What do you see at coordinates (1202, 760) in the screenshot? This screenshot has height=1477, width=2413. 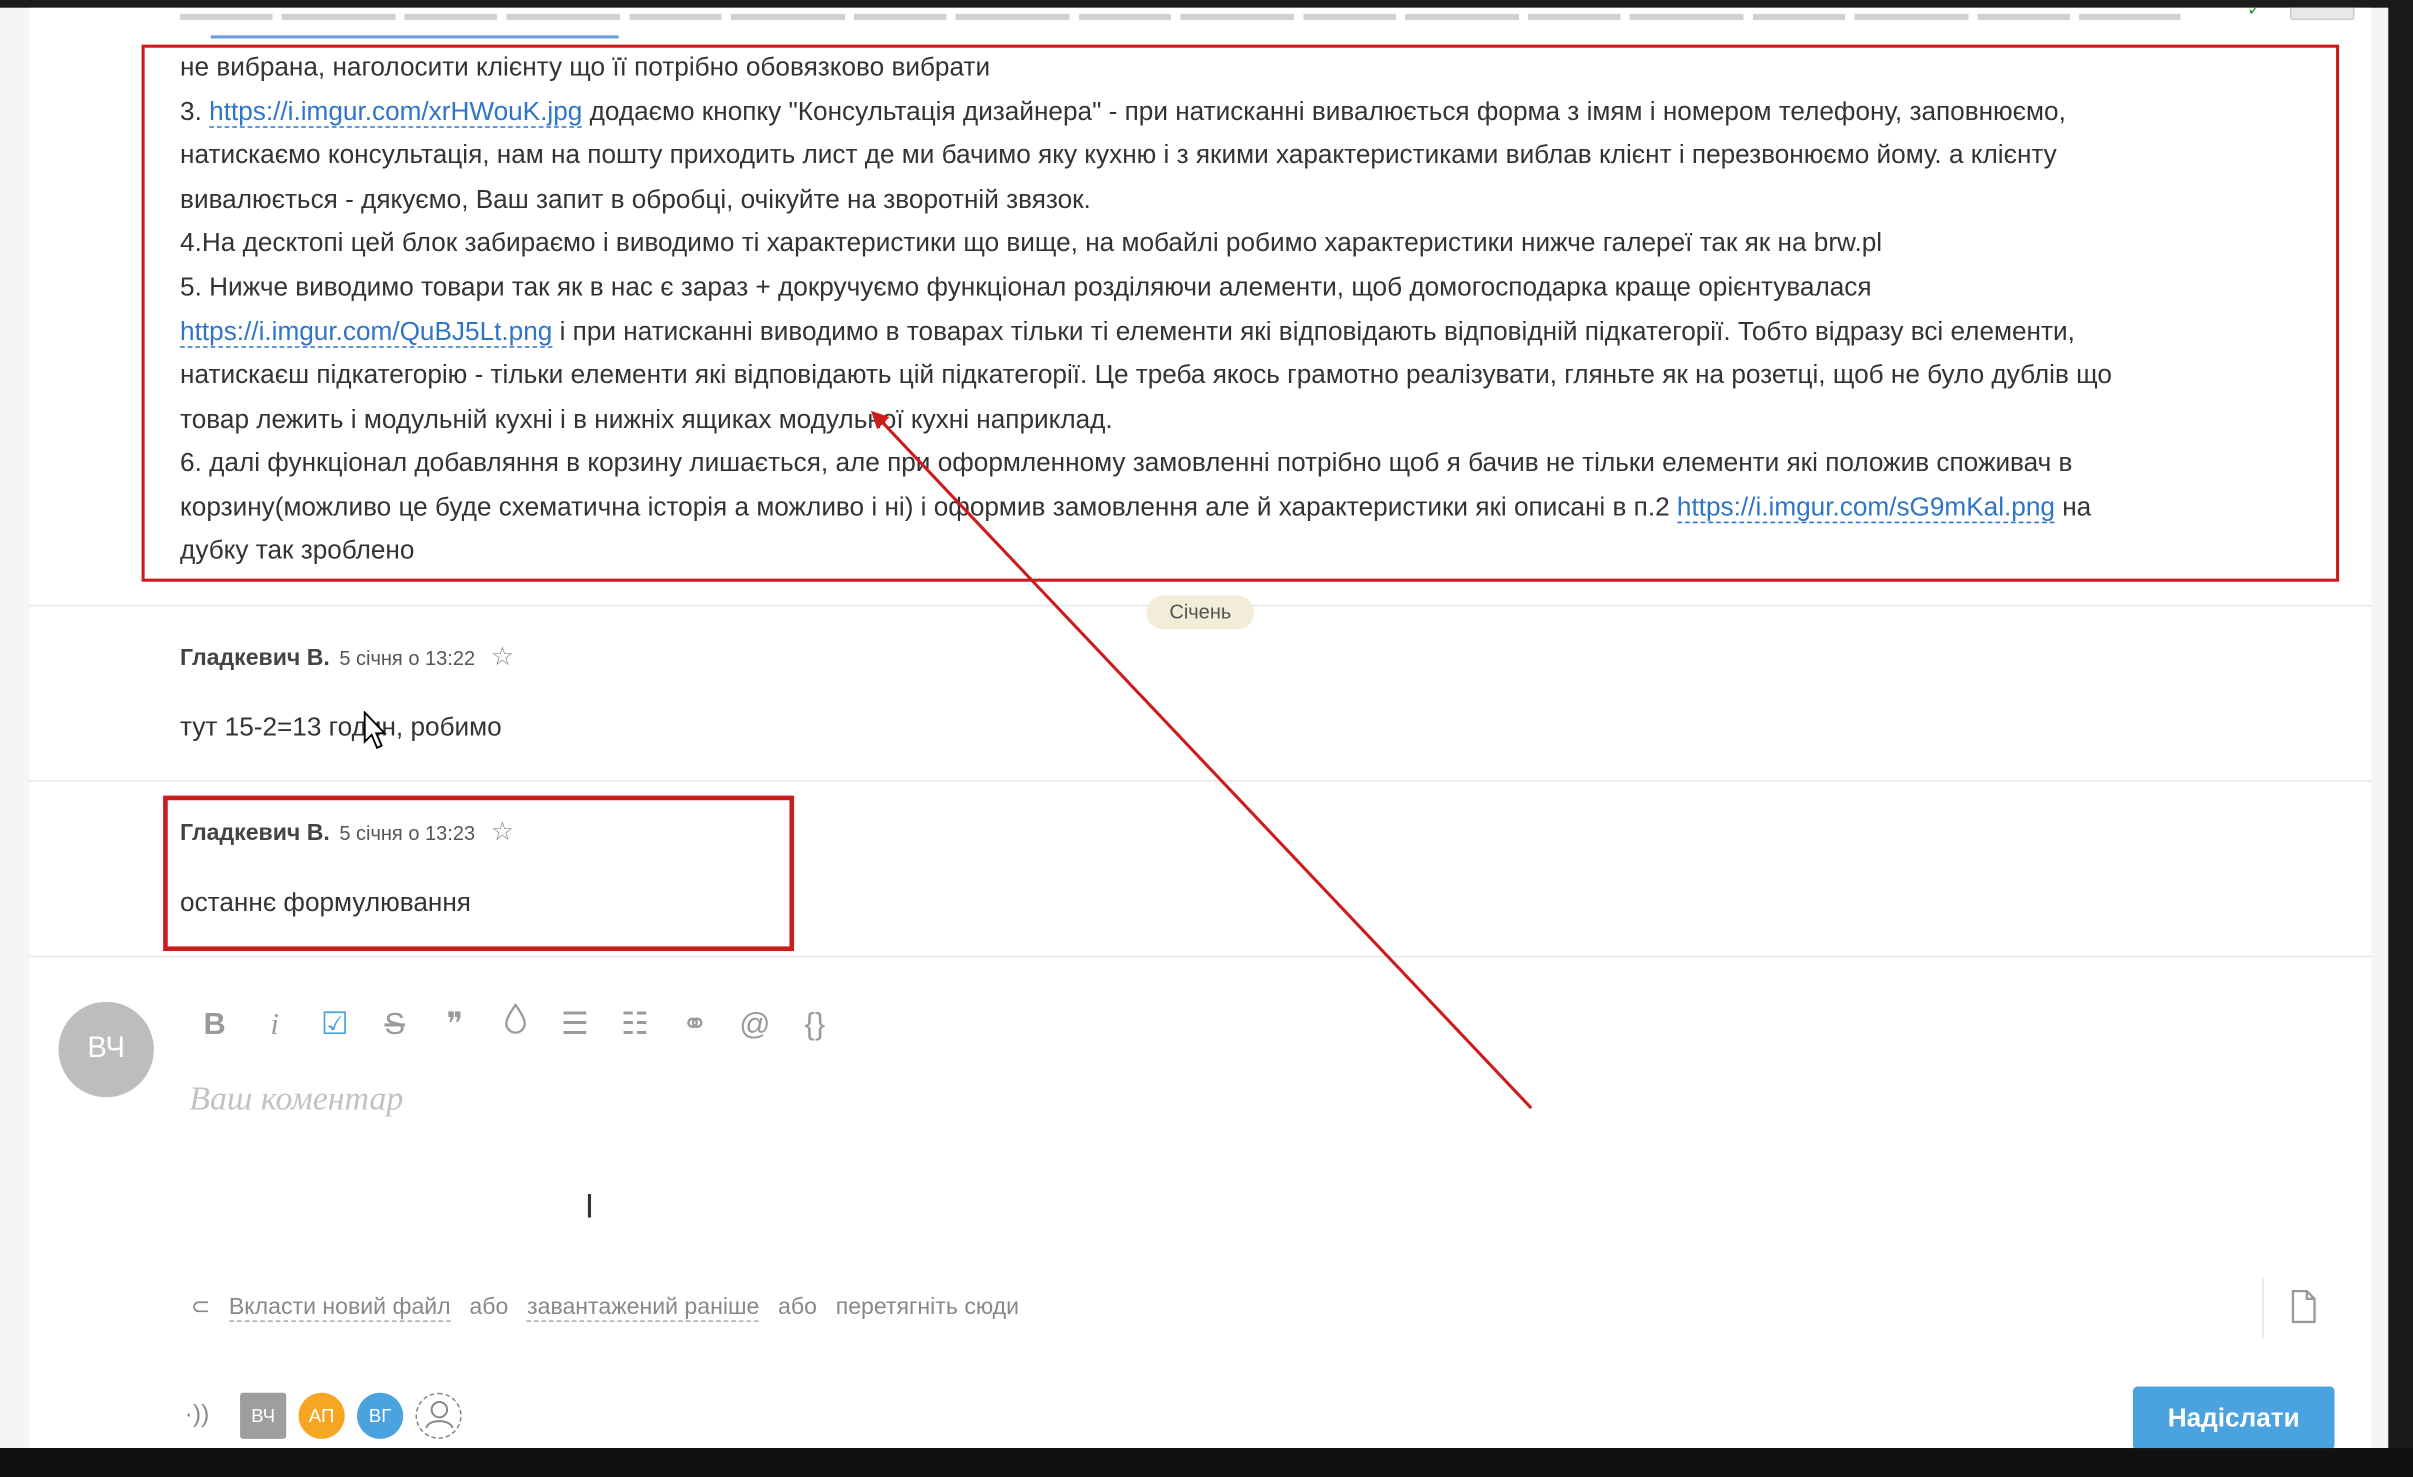 I see `annotation-arrow` at bounding box center [1202, 760].